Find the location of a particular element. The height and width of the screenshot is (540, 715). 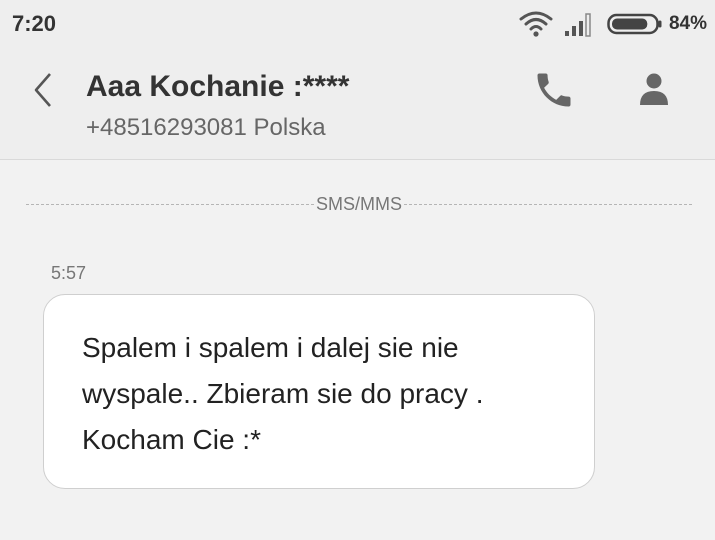

status-bar: 7:20 84% is located at coordinates (357, 24).